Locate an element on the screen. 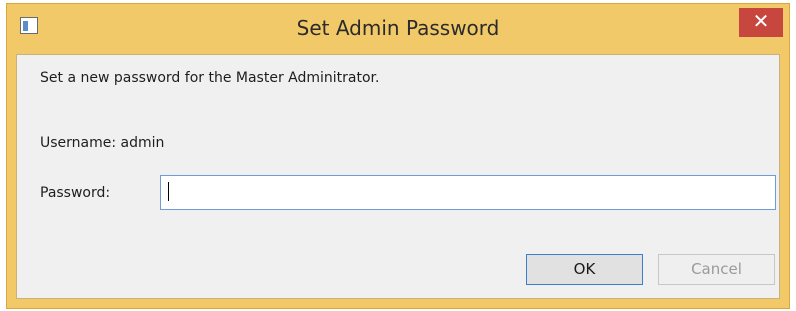 Image resolution: width=796 pixels, height=311 pixels. window-title: Set Admin Password is located at coordinates (398, 28).